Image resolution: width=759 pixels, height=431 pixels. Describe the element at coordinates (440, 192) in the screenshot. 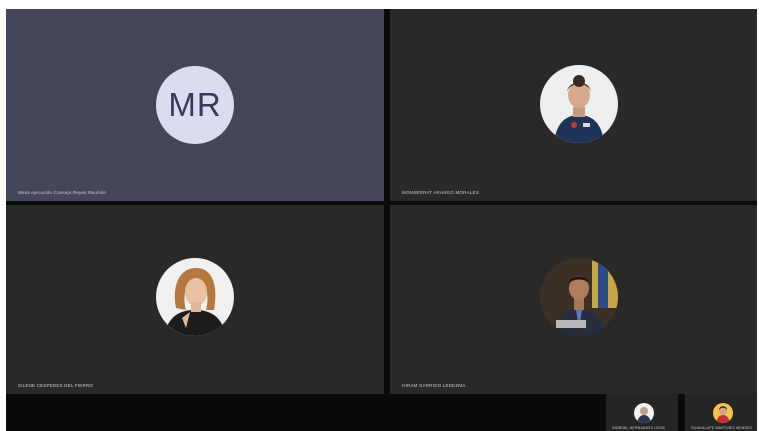

I see `participant-name: MONSERRAT ARANGO MORALES` at that location.